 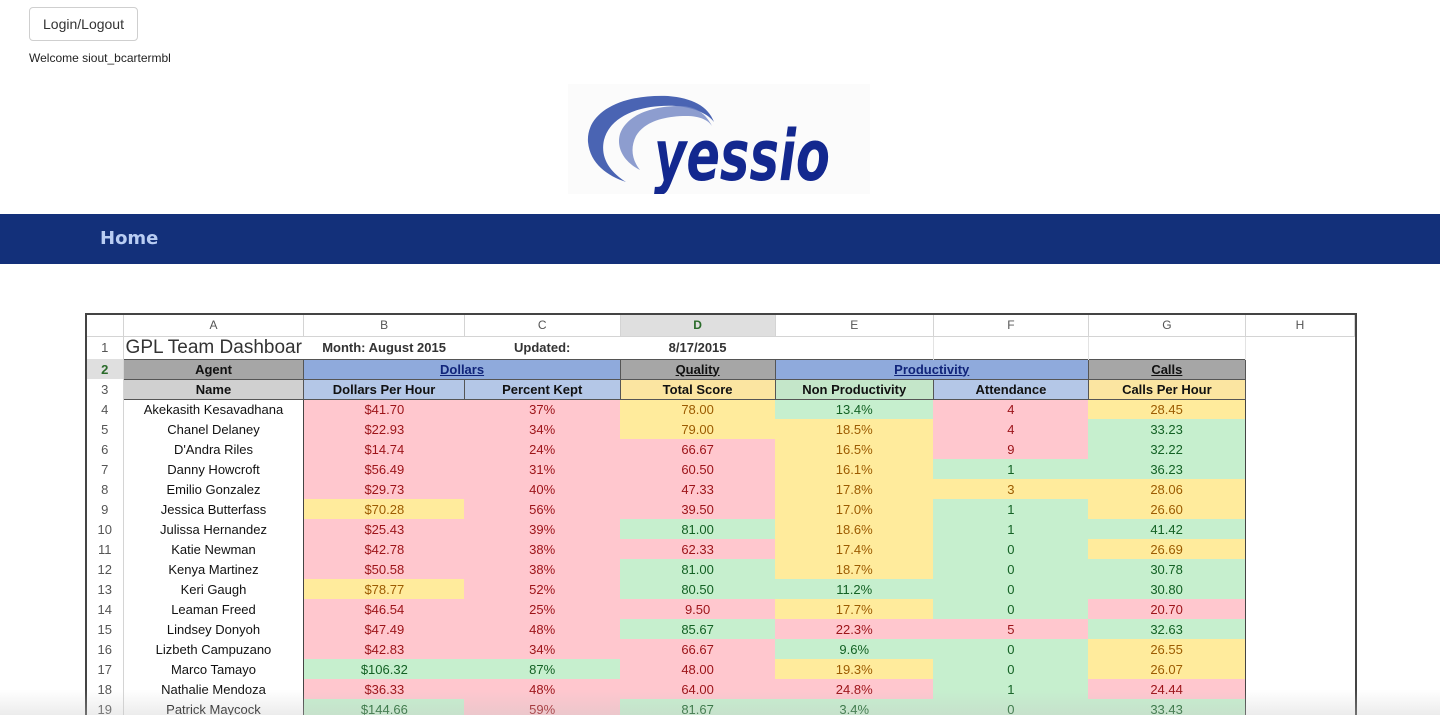 What do you see at coordinates (698, 469) in the screenshot?
I see `total-score-cell: 60.50` at bounding box center [698, 469].